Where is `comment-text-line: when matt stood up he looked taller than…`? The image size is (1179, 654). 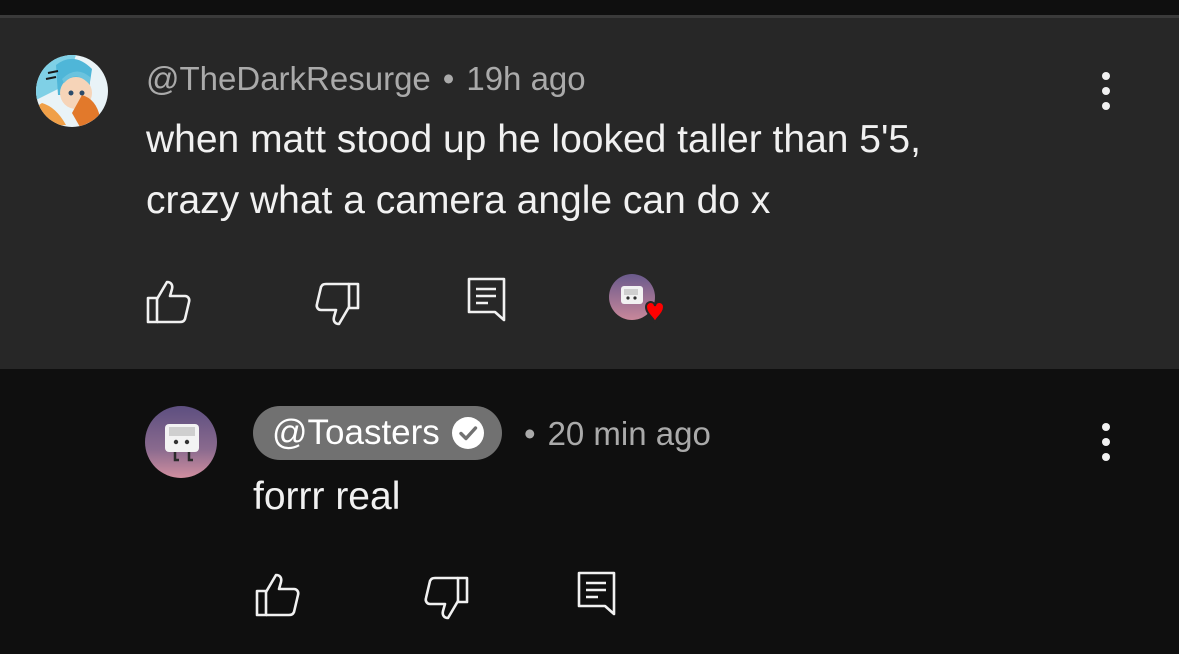
comment-text-line: when matt stood up he looked taller than… is located at coordinates (533, 139).